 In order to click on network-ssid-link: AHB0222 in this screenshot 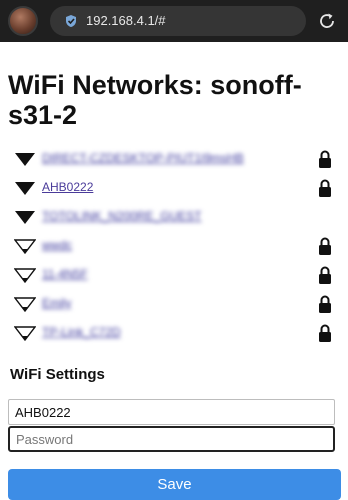, I will do `click(67, 187)`.